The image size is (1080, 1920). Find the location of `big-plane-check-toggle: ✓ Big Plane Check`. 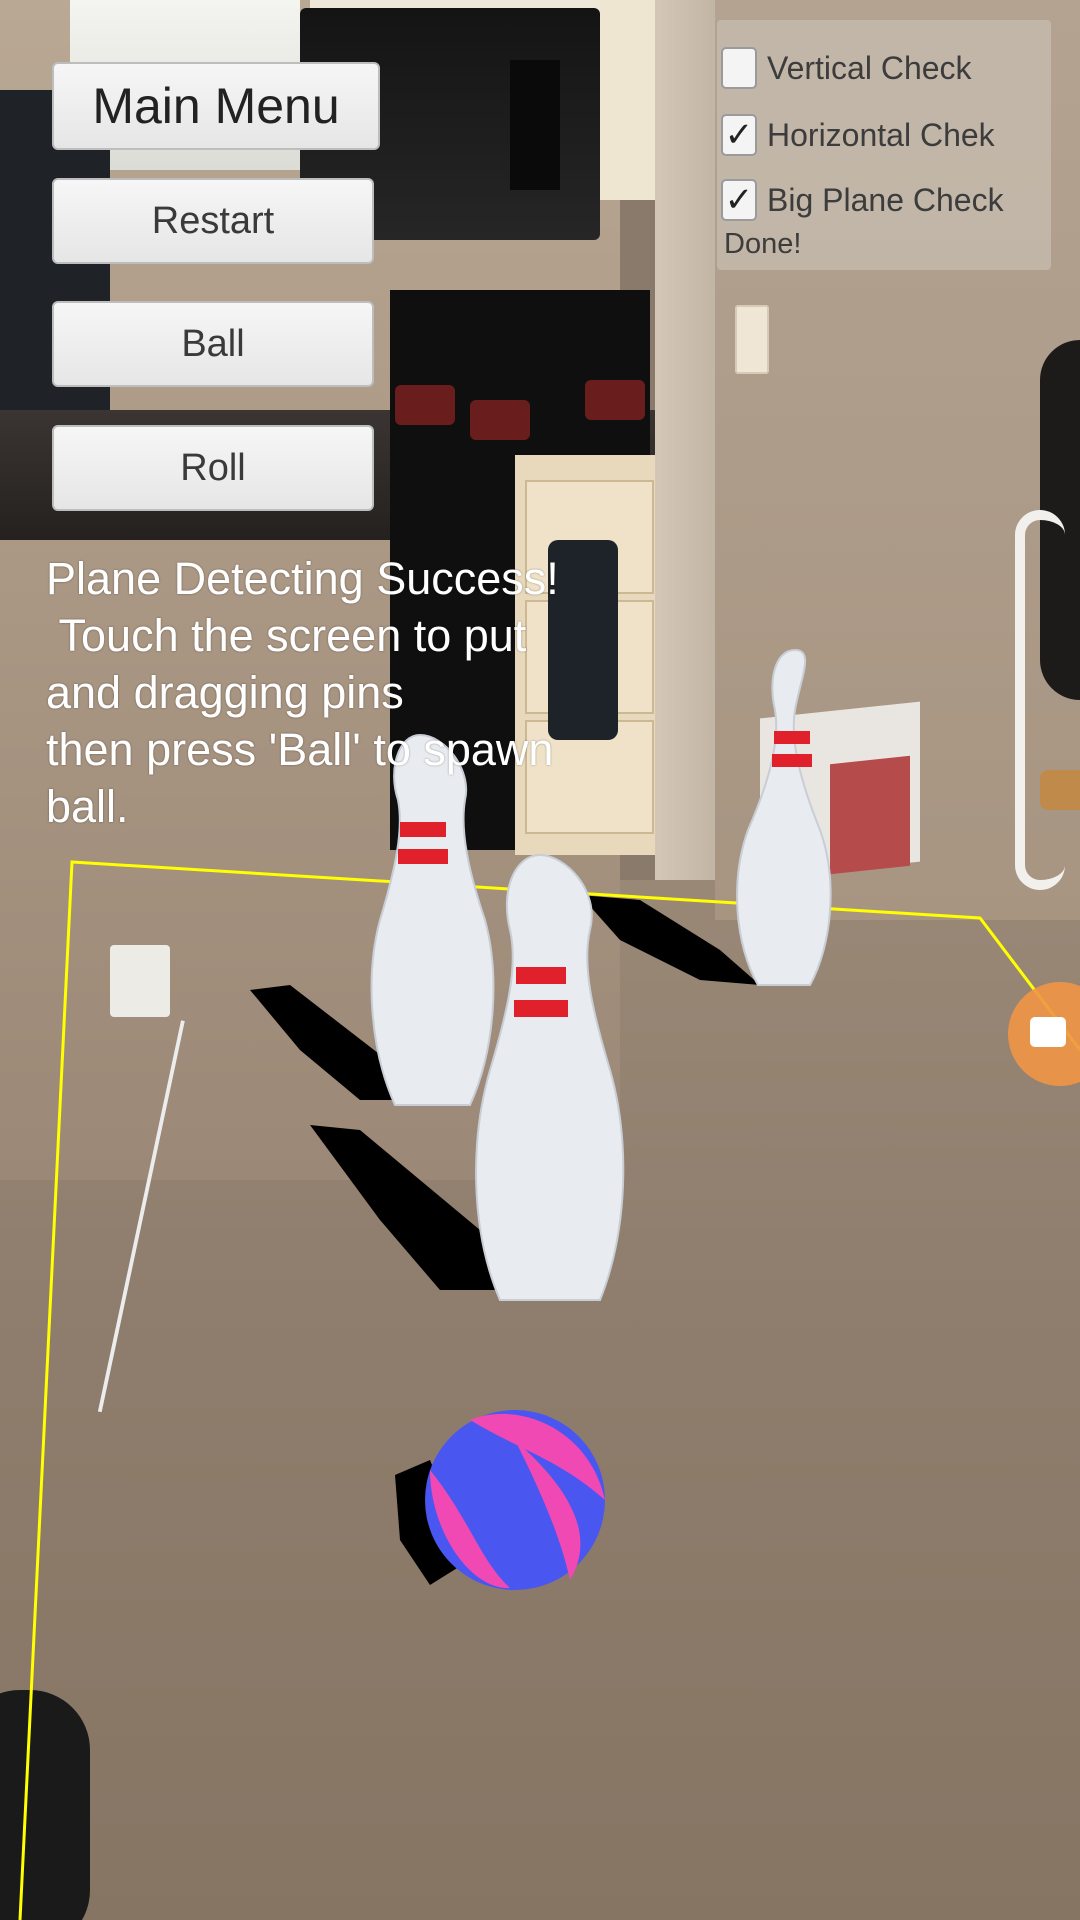

big-plane-check-toggle: ✓ Big Plane Check is located at coordinates (862, 200).